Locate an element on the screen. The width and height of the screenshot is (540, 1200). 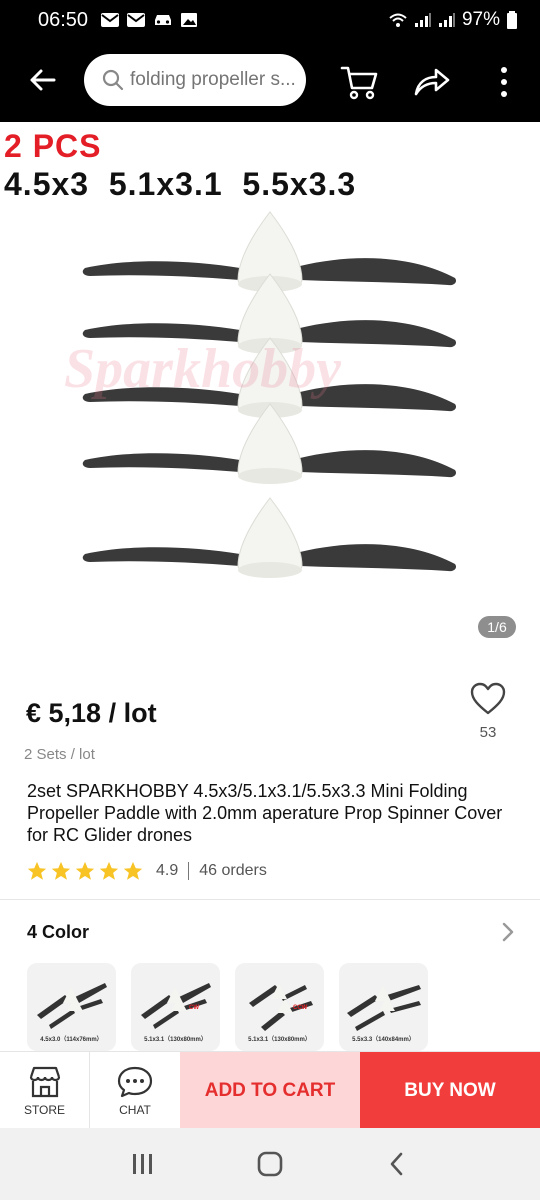
search-input is located at coordinates (215, 80).